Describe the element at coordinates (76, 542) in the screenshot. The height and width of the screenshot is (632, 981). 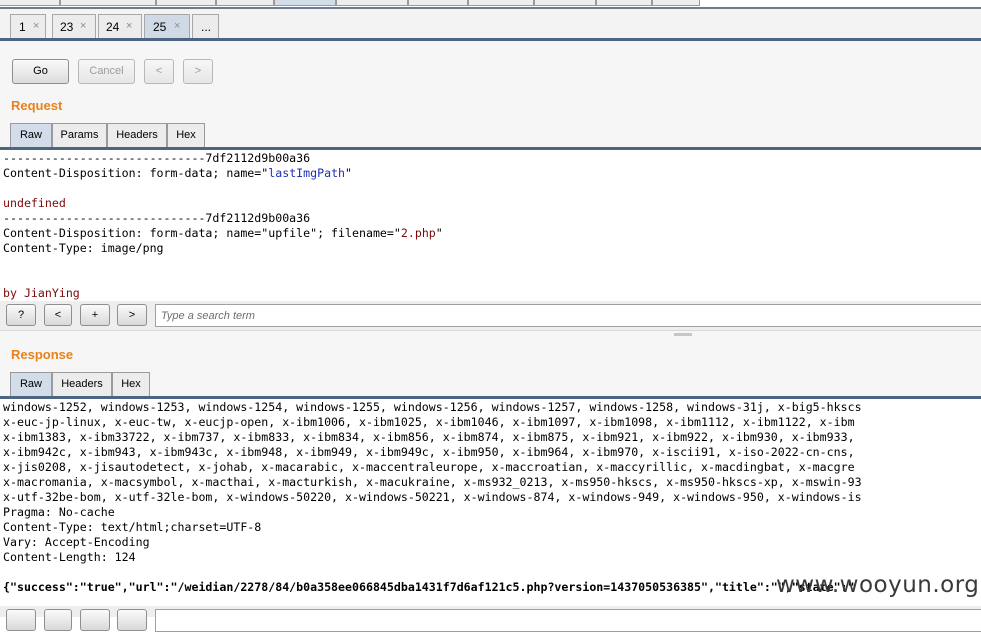
I see `code-line: Vary: Accept-Encoding` at that location.